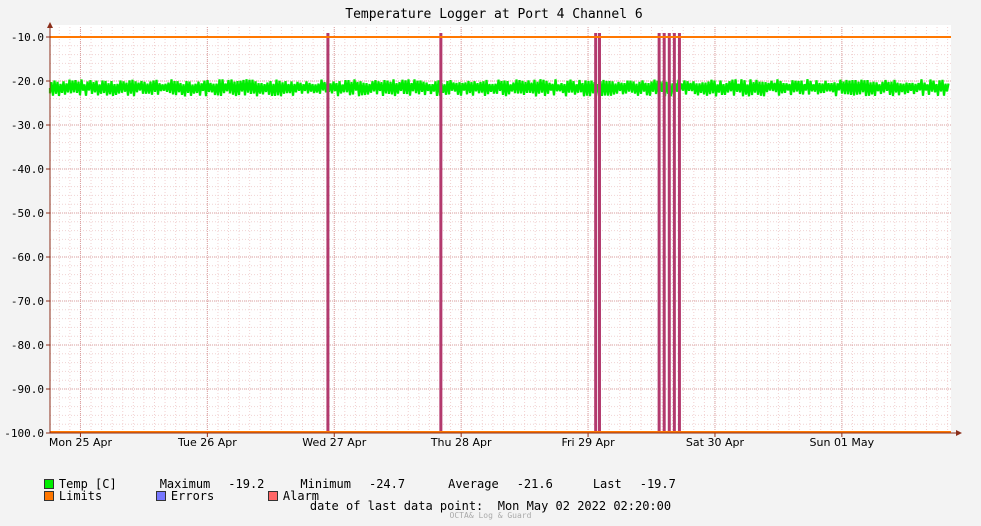 The image size is (981, 526). Describe the element at coordinates (493, 14) in the screenshot. I see `chart-title: Temperature Logger at Port 4 Channel 6` at that location.